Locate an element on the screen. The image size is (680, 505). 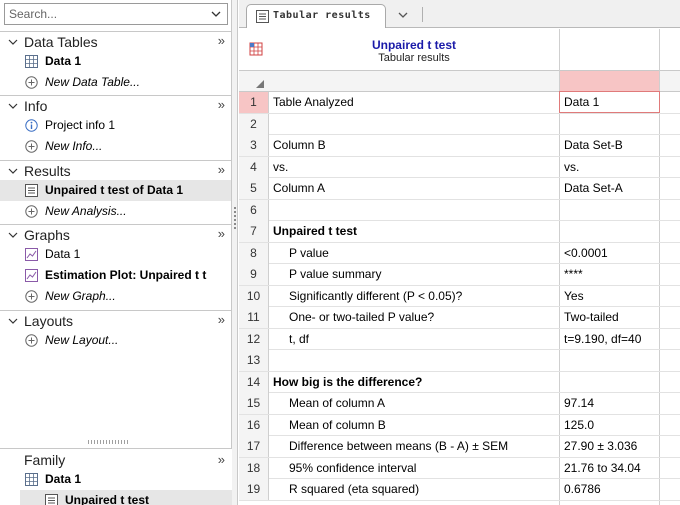
table-row: 18 95% confidence interval 21.76 to 34.04 is located at coordinates (459, 468).